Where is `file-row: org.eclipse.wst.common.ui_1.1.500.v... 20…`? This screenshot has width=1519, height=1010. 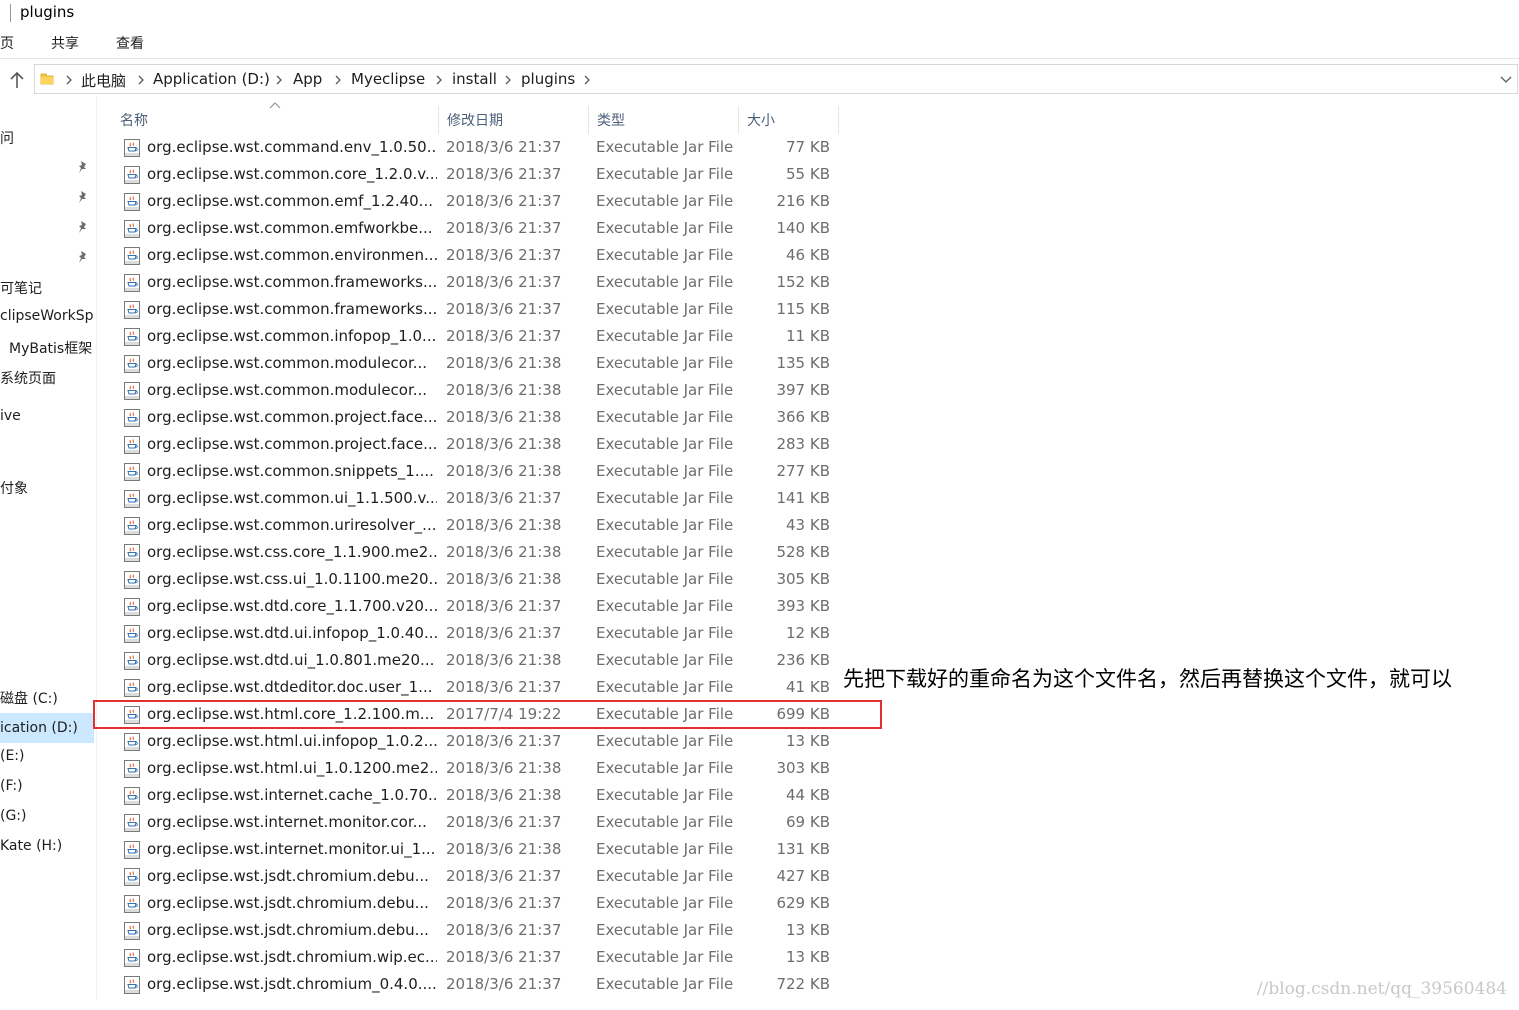
file-row: org.eclipse.wst.common.ui_1.1.500.v... 20… is located at coordinates (476, 499).